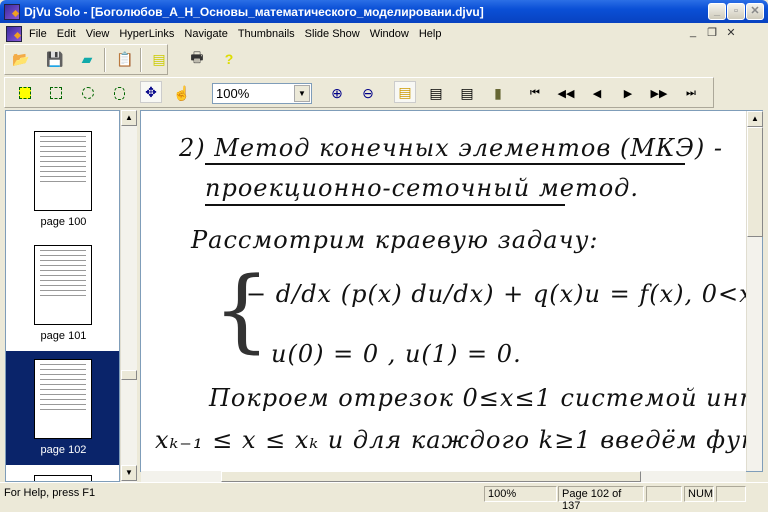 Image resolution: width=768 pixels, height=512 pixels. I want to click on zoom-in-icon: ⊕, so click(337, 93).